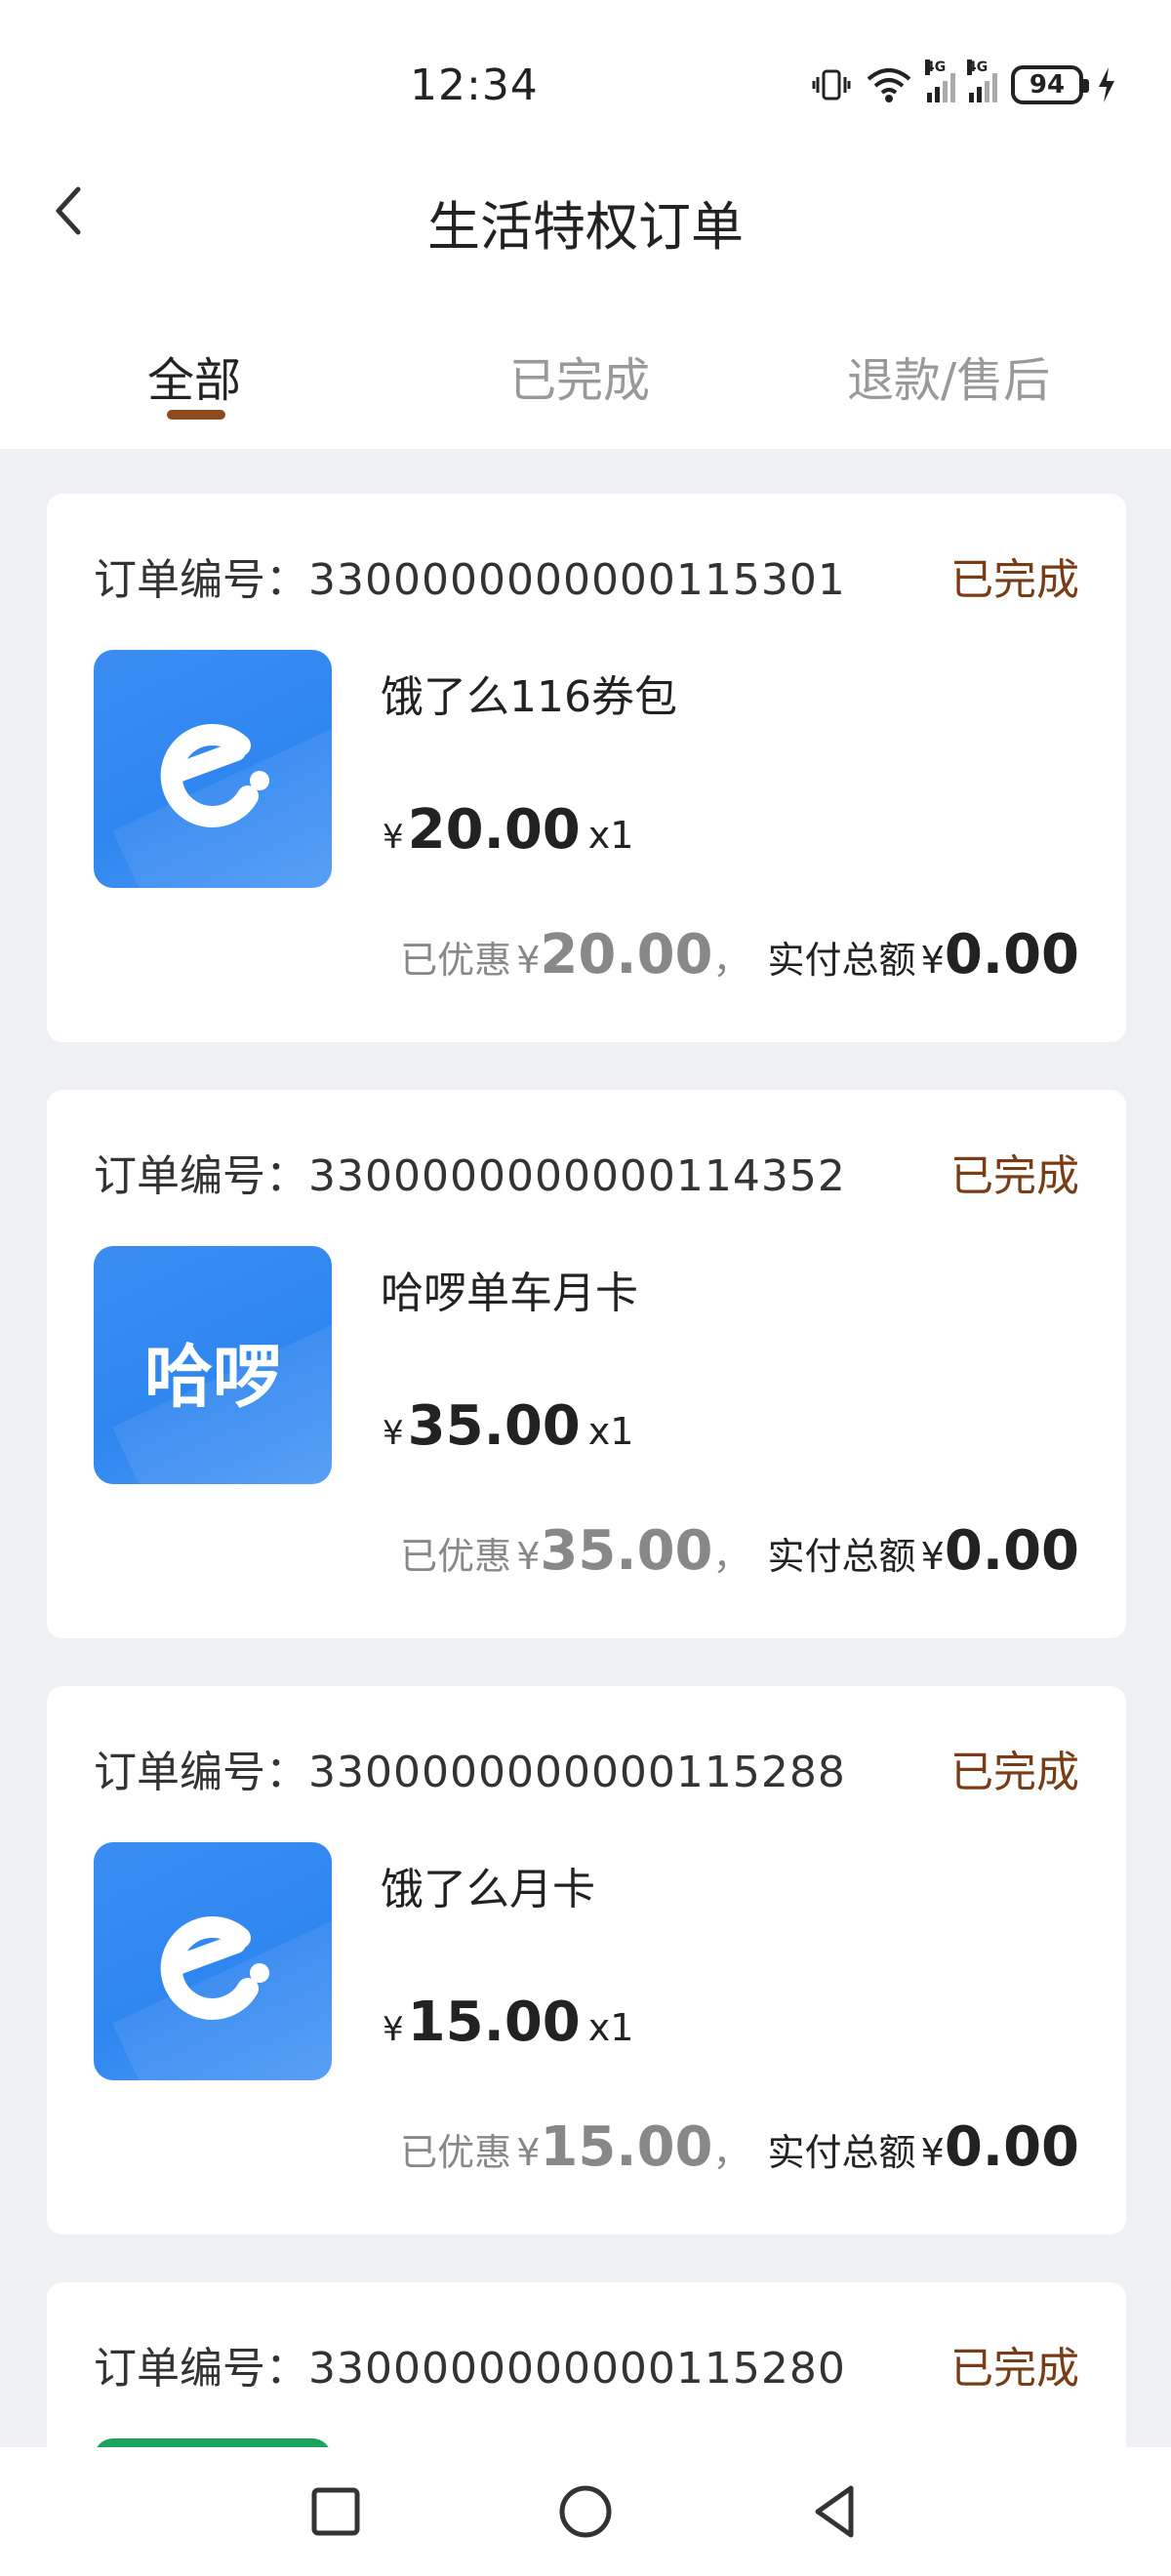 This screenshot has height=2576, width=1171. I want to click on system-nav-bar, so click(585, 2511).